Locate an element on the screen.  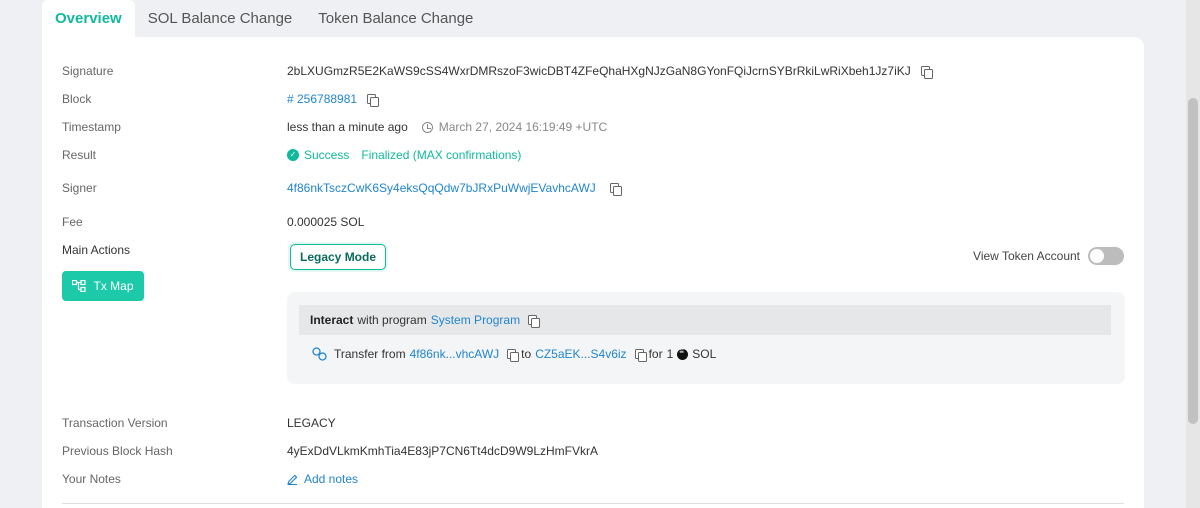
view-token-account-toggle-group: View Token Account is located at coordinates (1048, 256).